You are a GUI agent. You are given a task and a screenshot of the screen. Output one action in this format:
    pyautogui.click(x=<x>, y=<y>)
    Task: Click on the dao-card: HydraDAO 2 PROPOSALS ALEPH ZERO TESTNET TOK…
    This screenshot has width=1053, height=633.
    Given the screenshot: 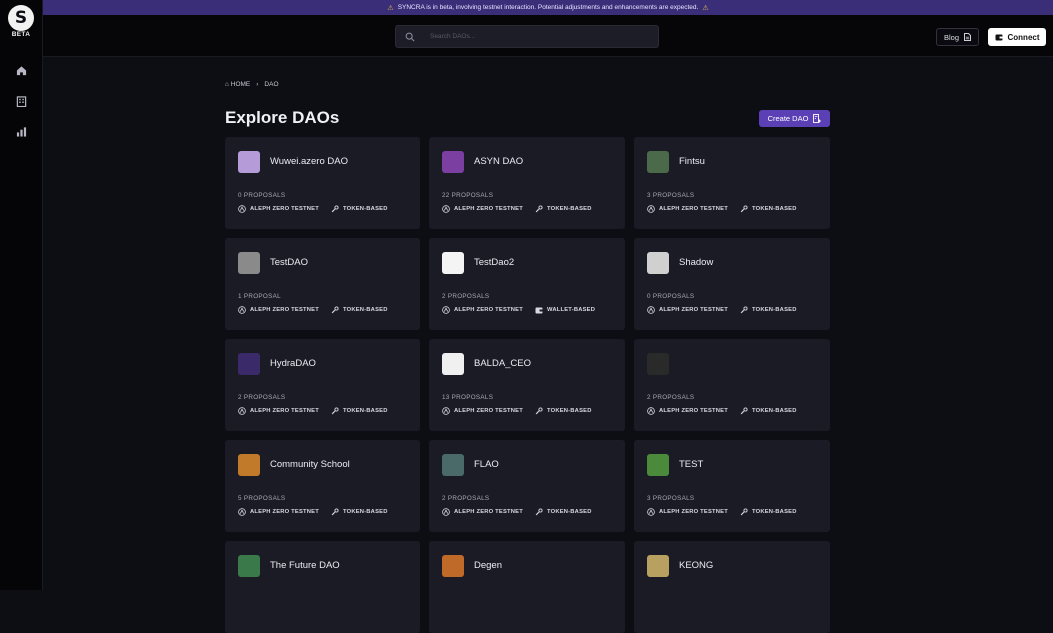 What is the action you would take?
    pyautogui.click(x=322, y=385)
    